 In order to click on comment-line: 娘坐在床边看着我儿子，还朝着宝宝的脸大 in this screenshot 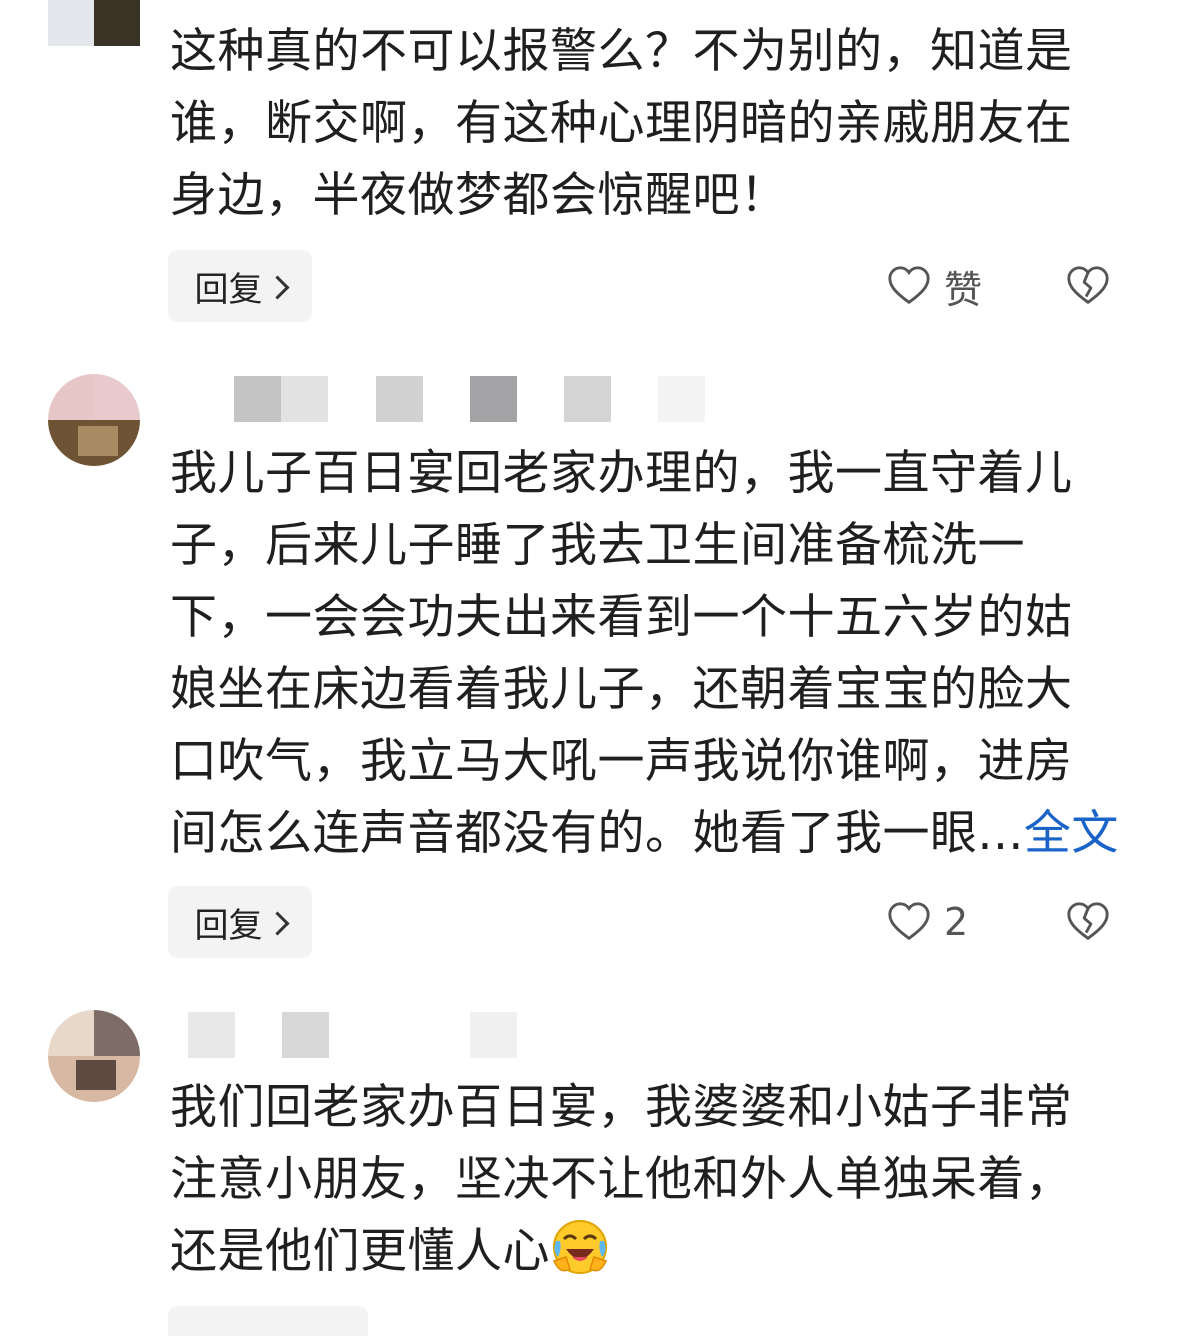, I will do `click(621, 689)`.